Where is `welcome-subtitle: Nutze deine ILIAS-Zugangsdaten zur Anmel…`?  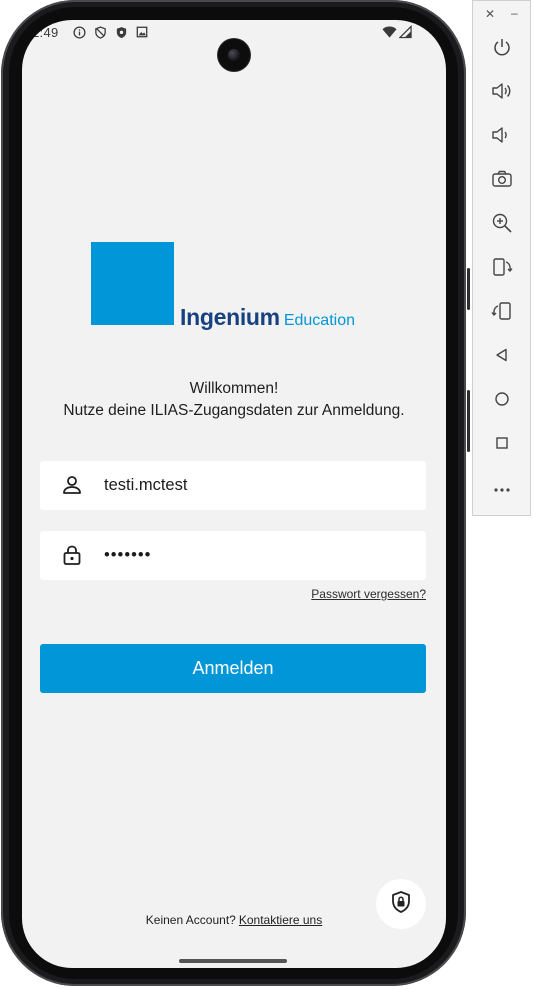 welcome-subtitle: Nutze deine ILIAS-Zugangsdaten zur Anmel… is located at coordinates (234, 410).